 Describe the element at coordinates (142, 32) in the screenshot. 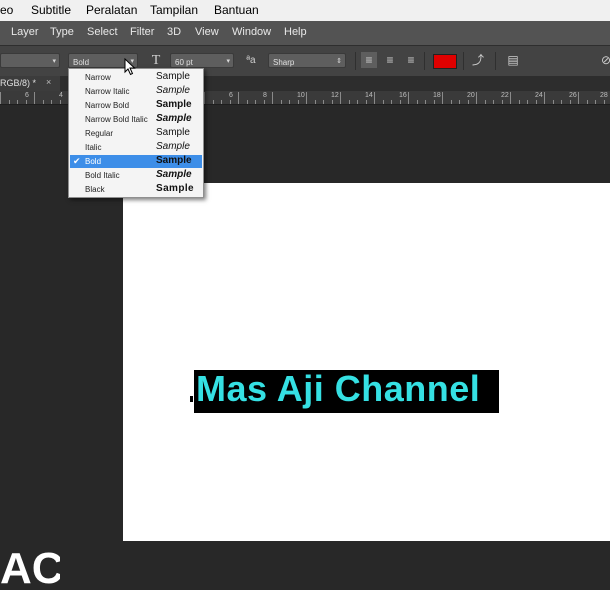

I see `menu-filter: Filter` at that location.